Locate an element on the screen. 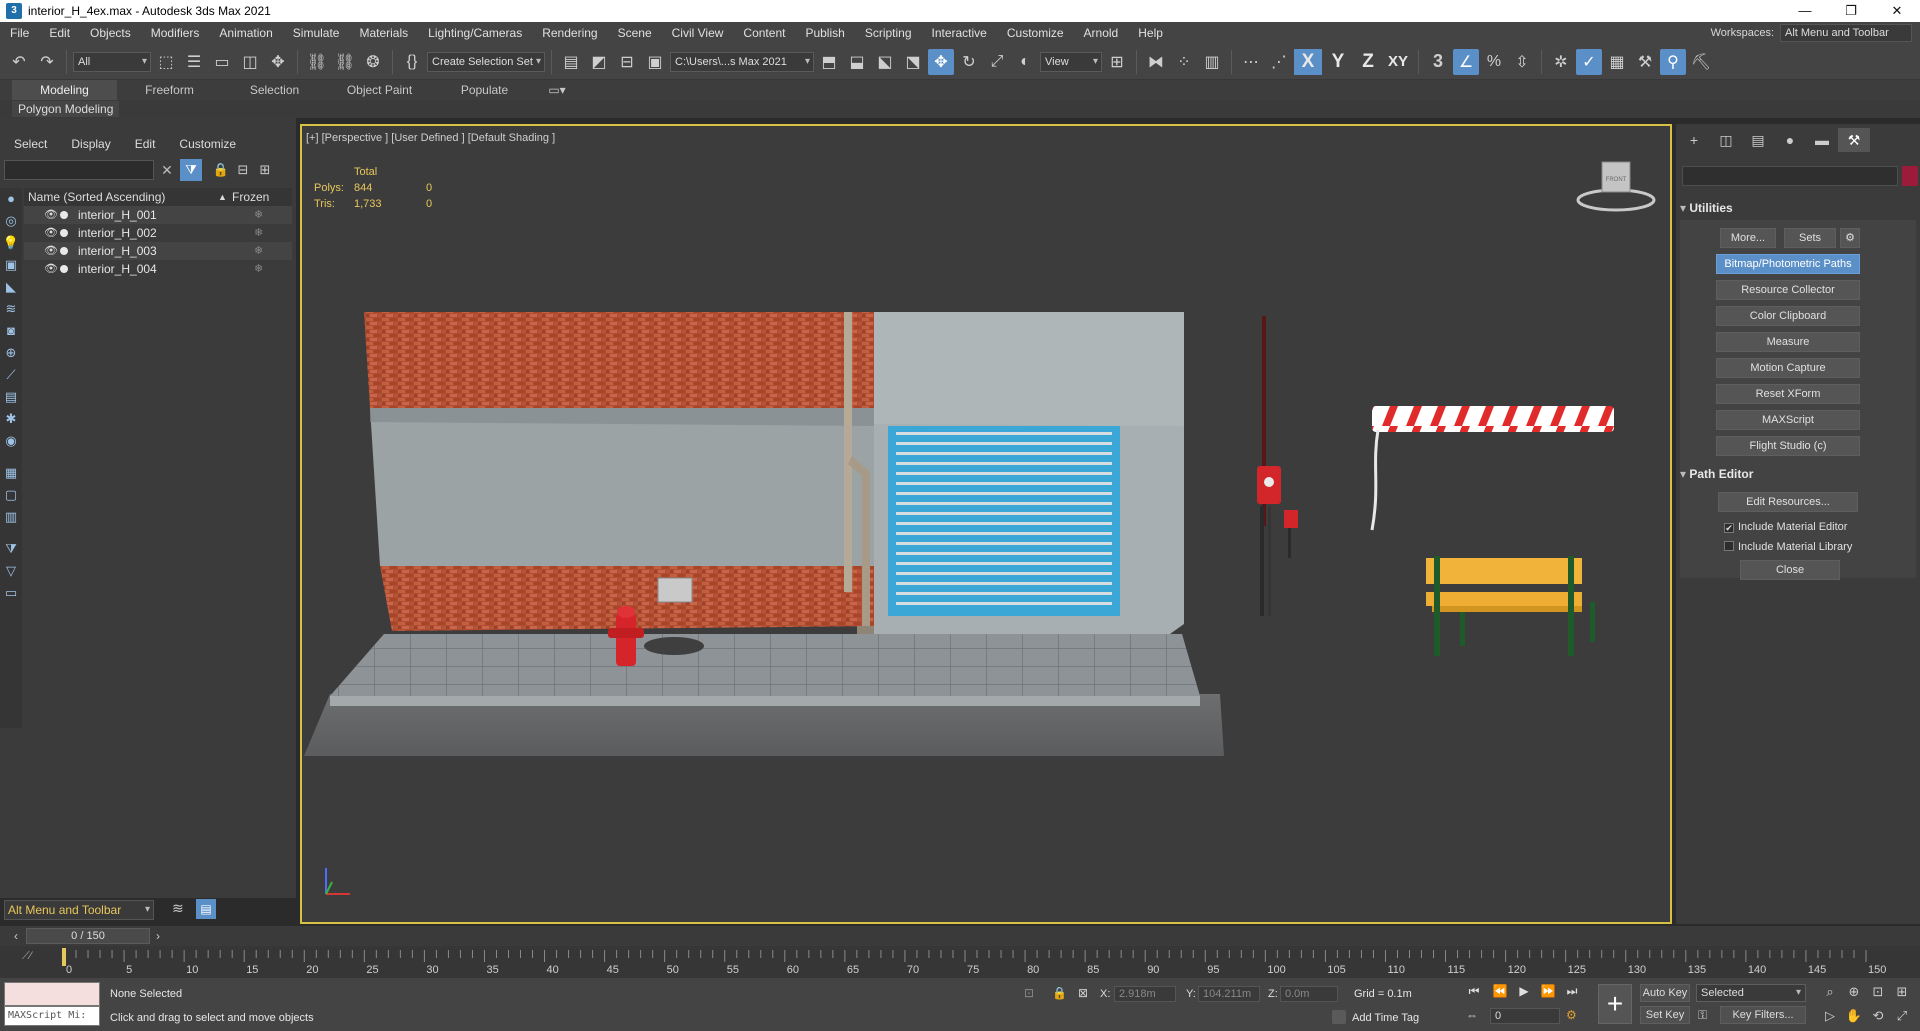  display-spacewarps-icon: ≋ is located at coordinates (11, 309).